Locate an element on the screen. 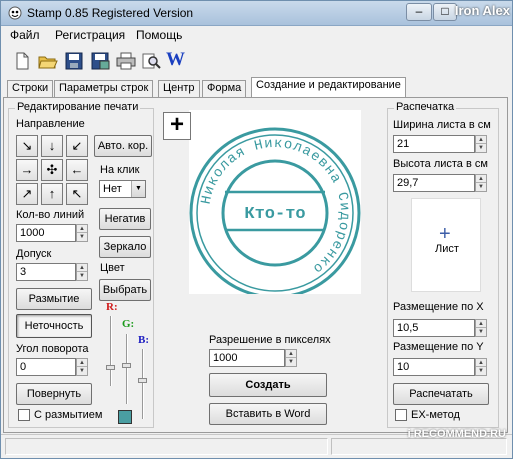  chevron-down-icon: ▼ is located at coordinates (138, 189).